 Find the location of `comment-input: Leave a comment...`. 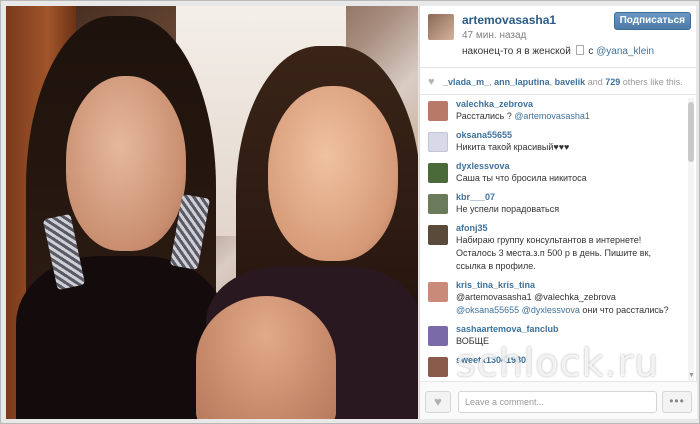

comment-input: Leave a comment... is located at coordinates (557, 402).